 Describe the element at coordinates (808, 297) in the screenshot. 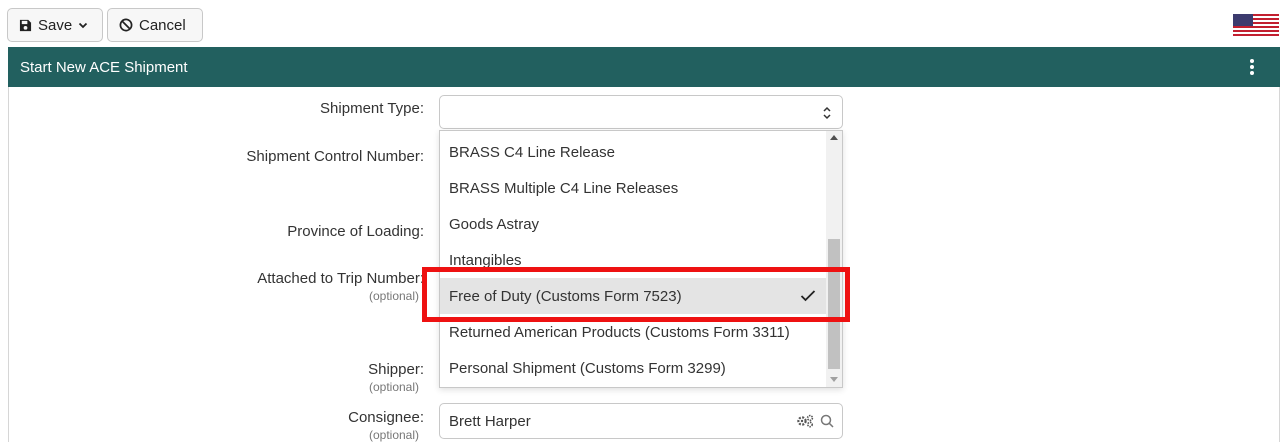

I see `checkmark-icon` at that location.